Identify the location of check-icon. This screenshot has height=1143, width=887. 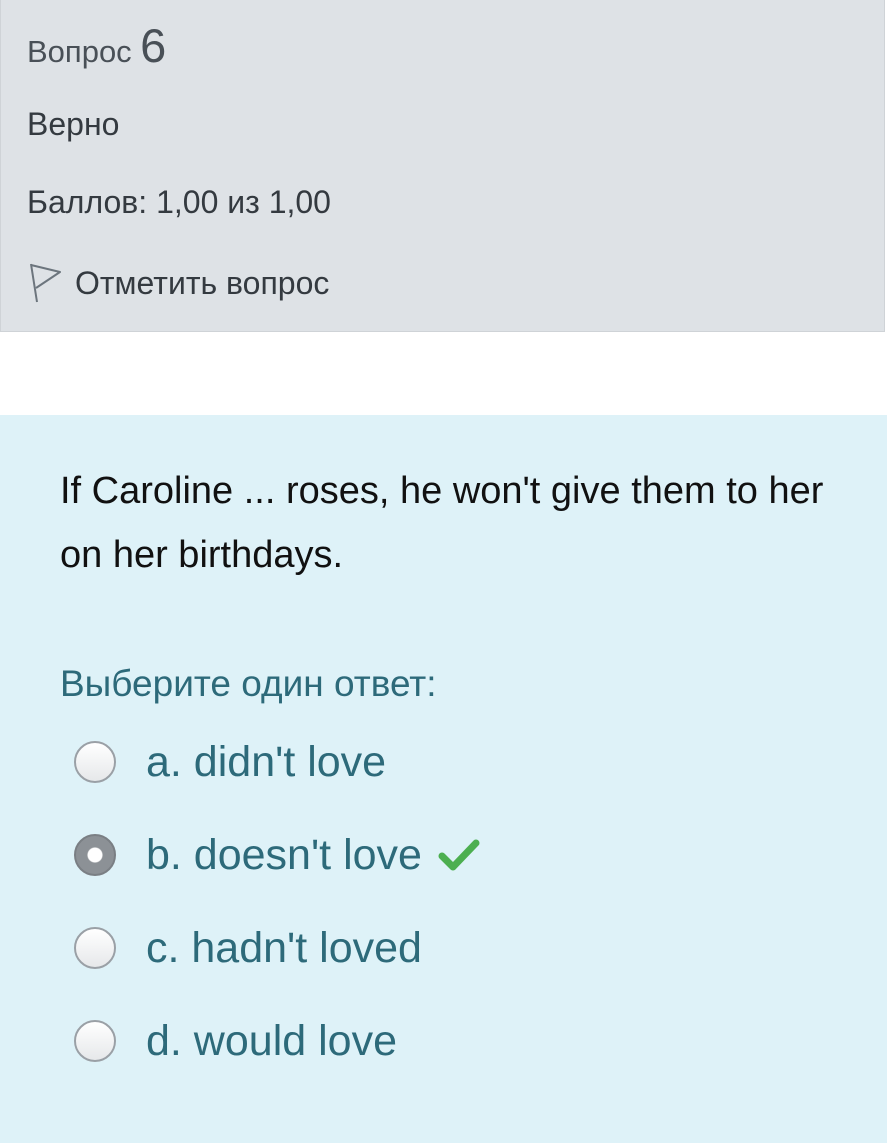
(459, 855).